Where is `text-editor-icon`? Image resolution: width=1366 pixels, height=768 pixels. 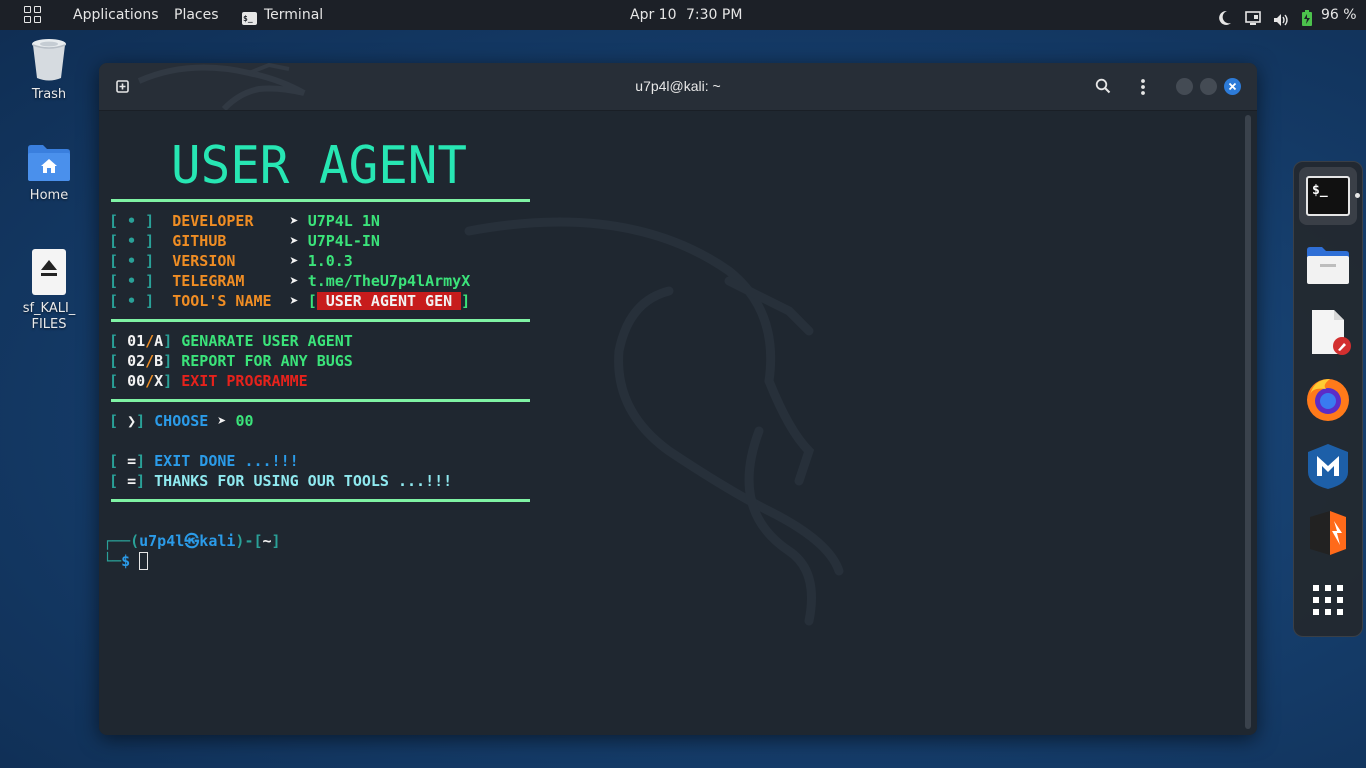 text-editor-icon is located at coordinates (1331, 332).